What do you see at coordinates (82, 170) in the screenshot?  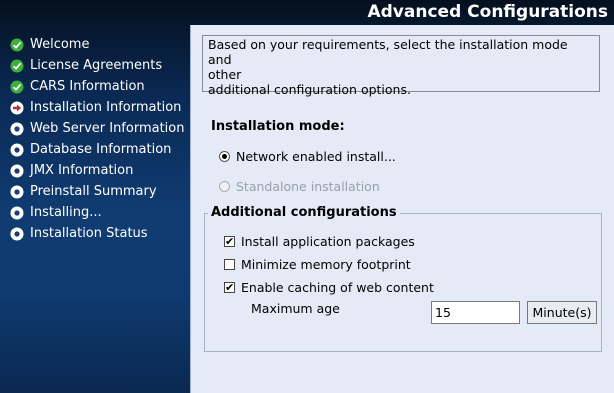 I see `step-label: JMX Information` at bounding box center [82, 170].